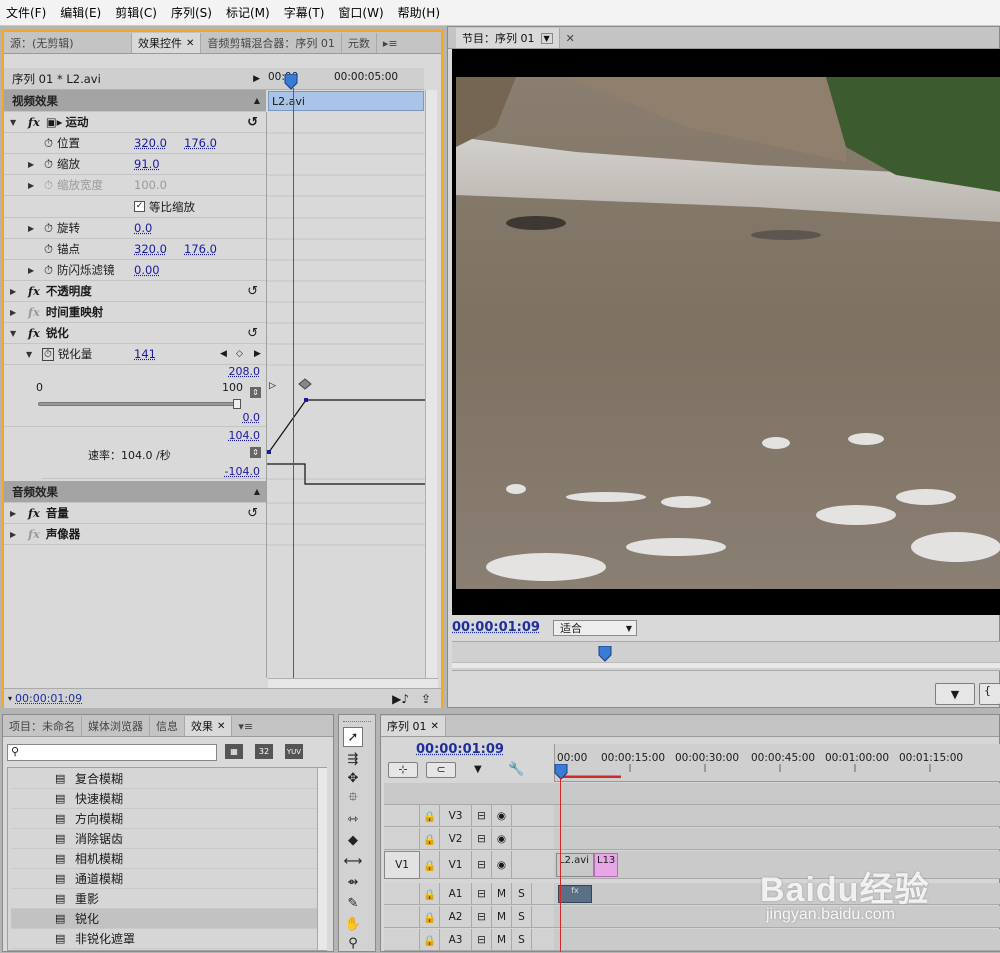 Image resolution: width=1000 pixels, height=953 pixels. I want to click on effect-row-panner: ▶ fx 声像器, so click(135, 534).